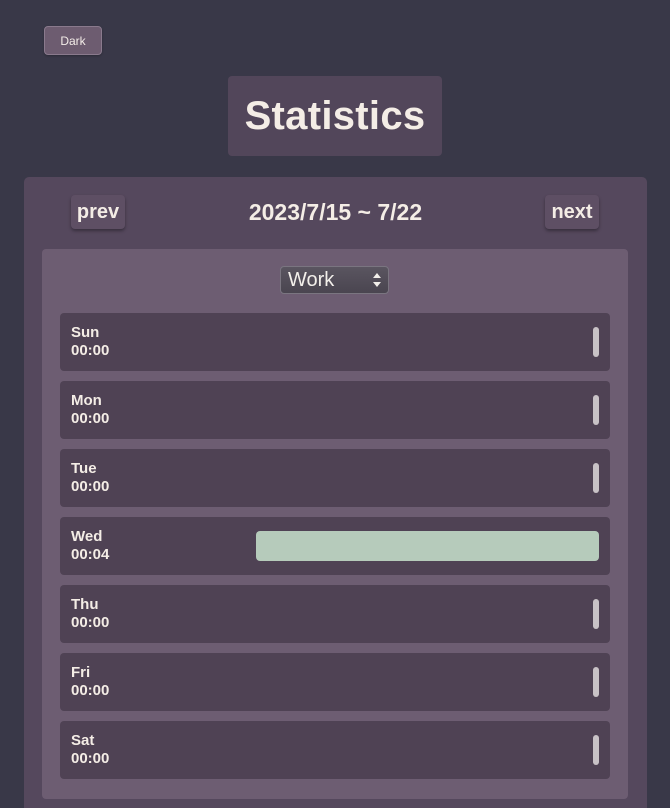 The height and width of the screenshot is (808, 670). What do you see at coordinates (311, 279) in the screenshot?
I see `category-select-value: Work` at bounding box center [311, 279].